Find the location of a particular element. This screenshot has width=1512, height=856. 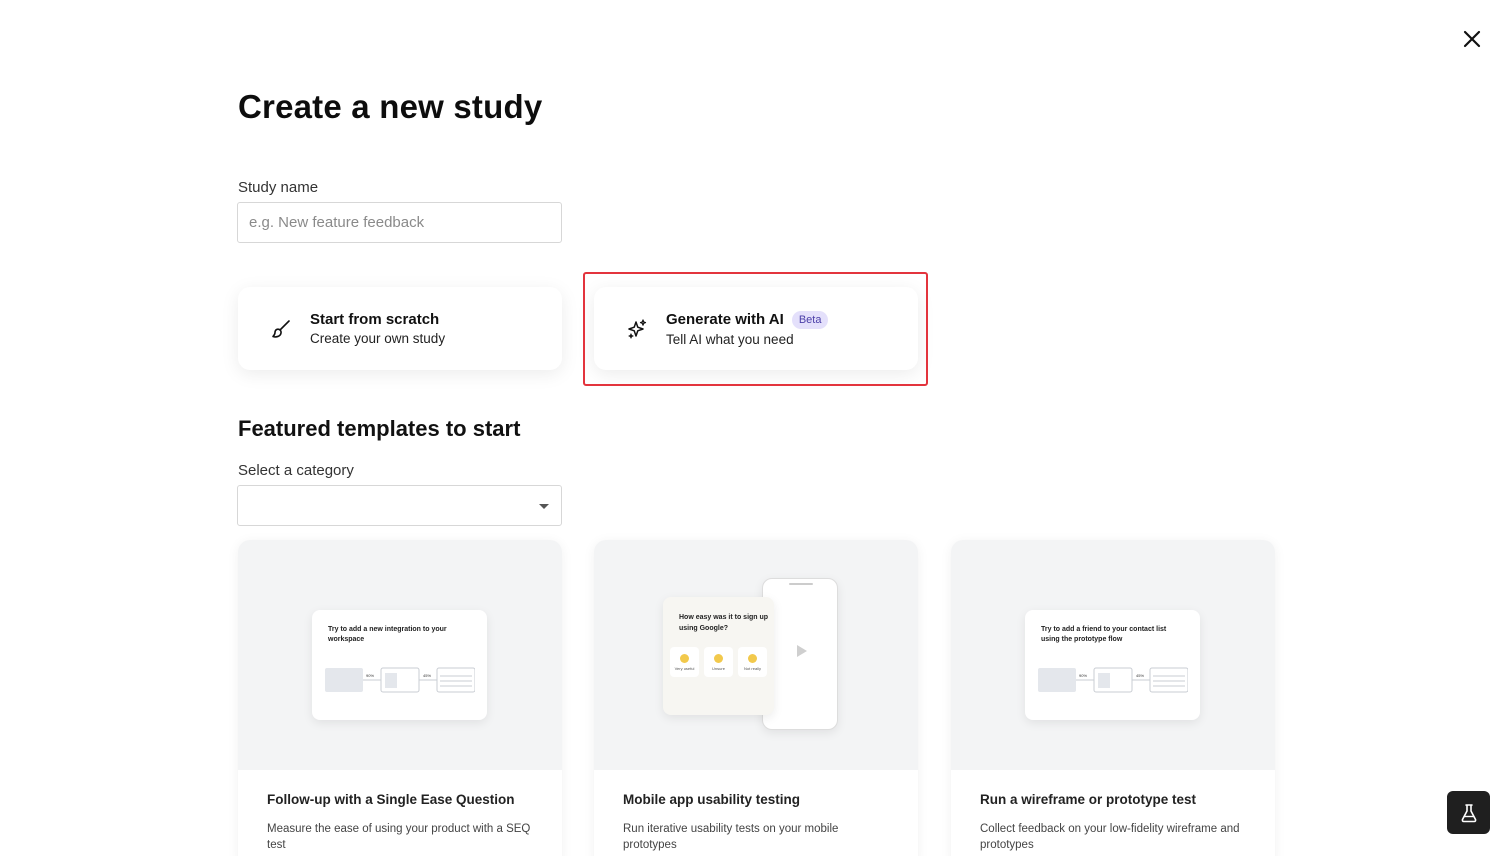

rating-option-label: Very useful is located at coordinates (684, 668).